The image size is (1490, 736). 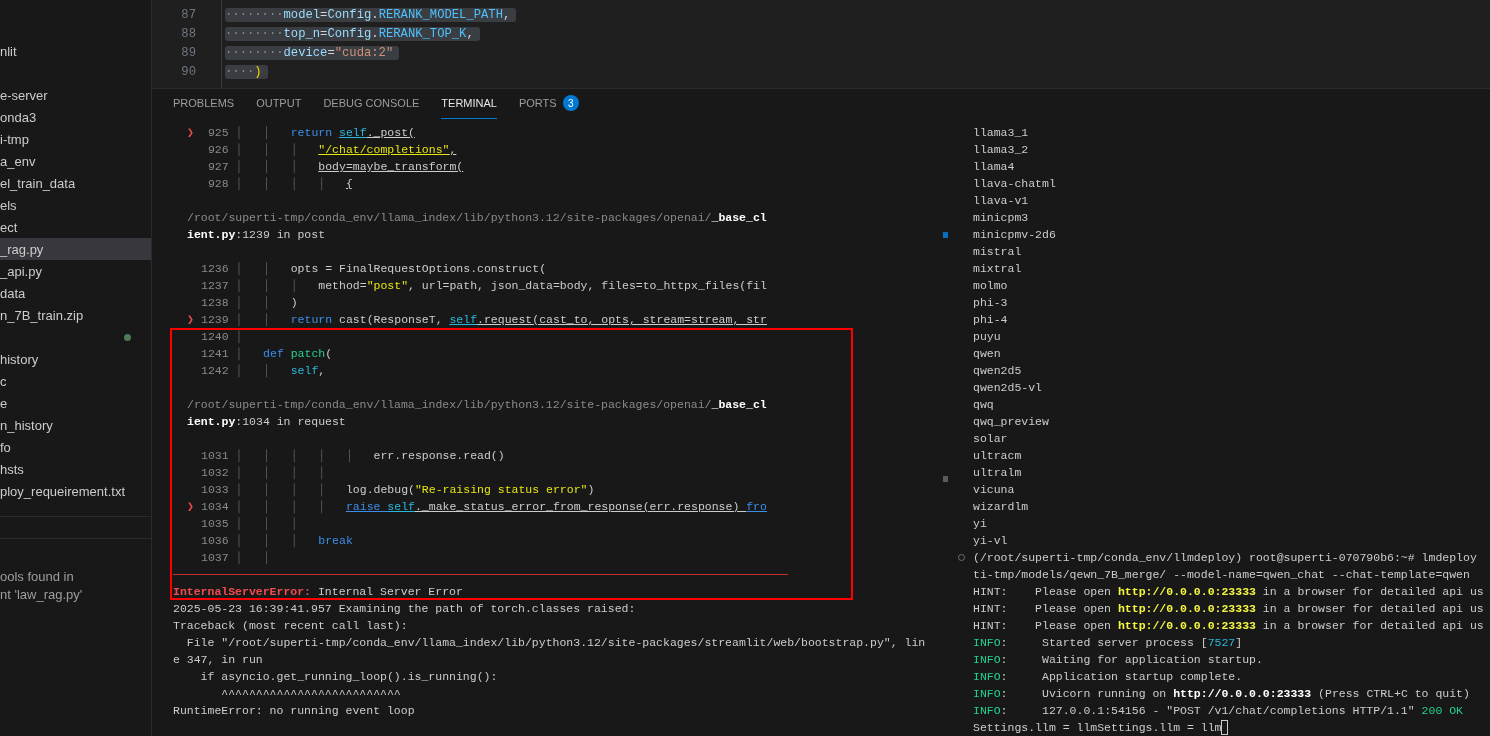 I want to click on line-number: 925, so click(x=217, y=133).